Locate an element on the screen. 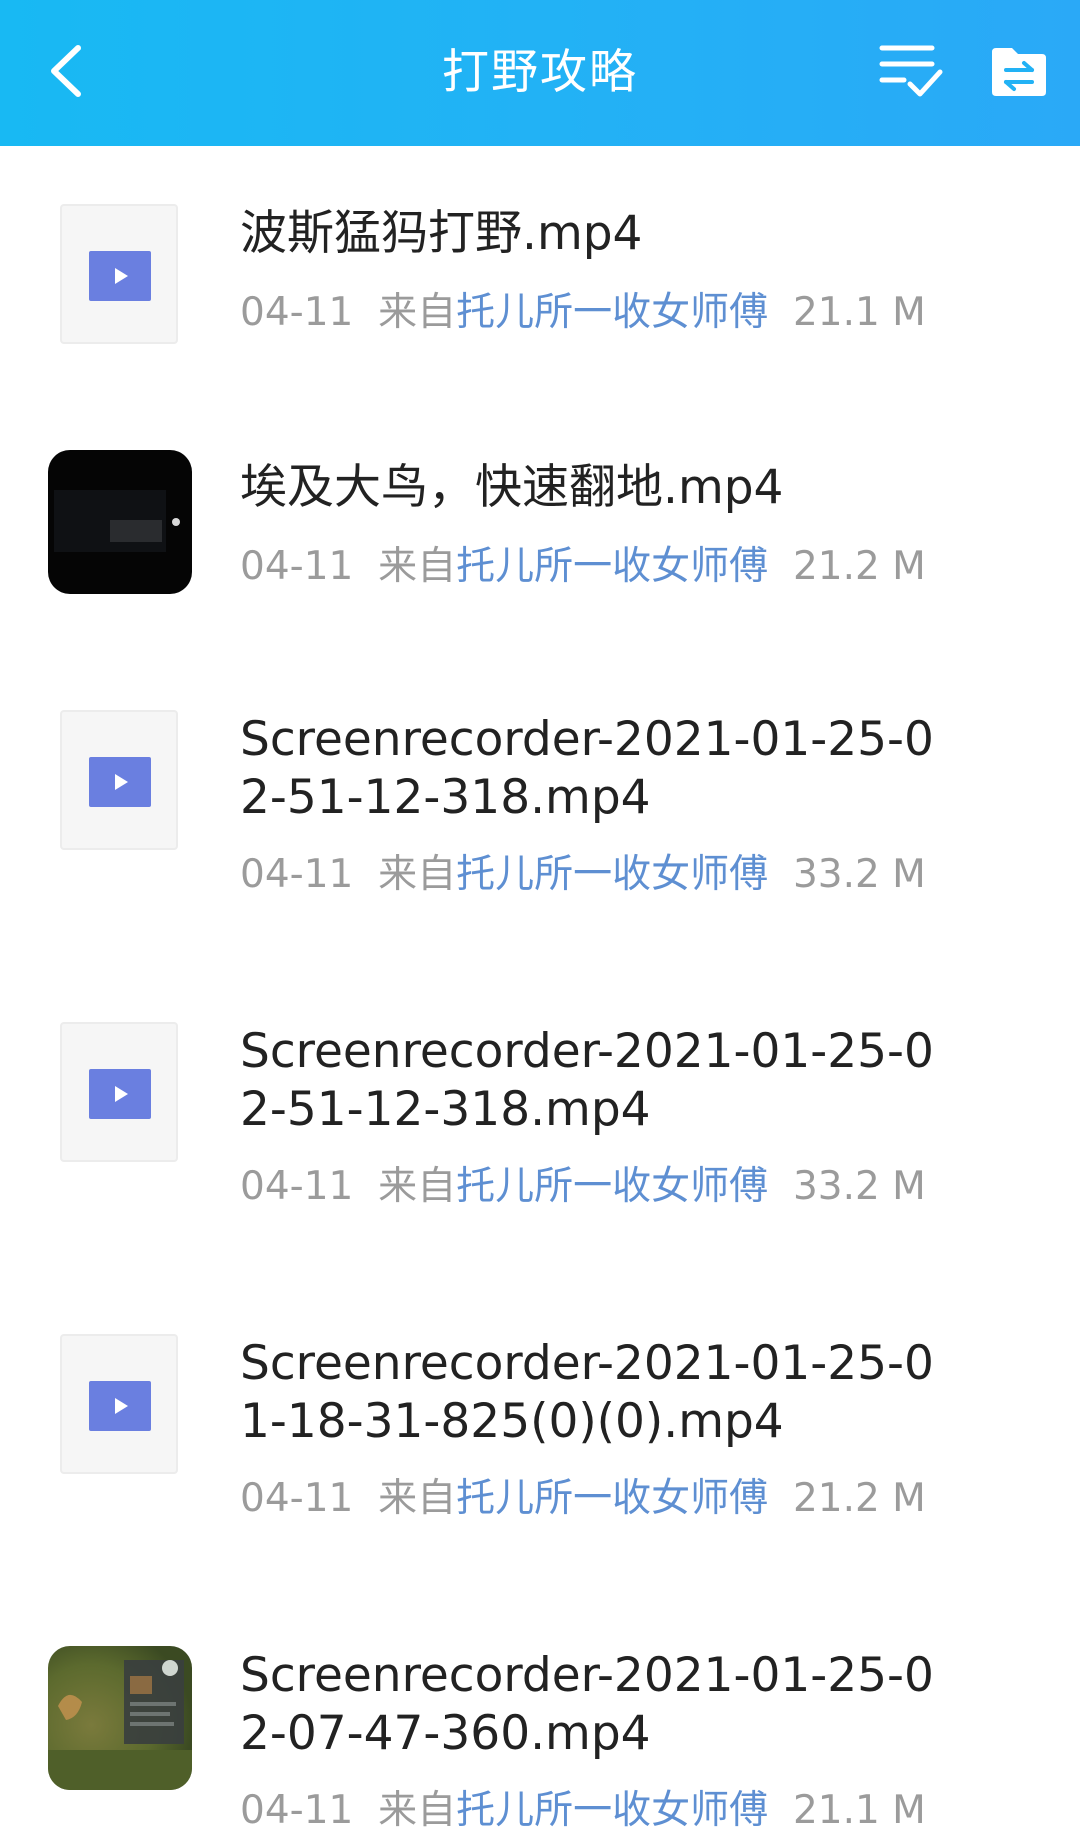 The height and width of the screenshot is (1828, 1080). file-item: 埃及大鸟，快速翻地.mp4 04-11 来自托儿所一收女师傅 21.2 M is located at coordinates (540, 527).